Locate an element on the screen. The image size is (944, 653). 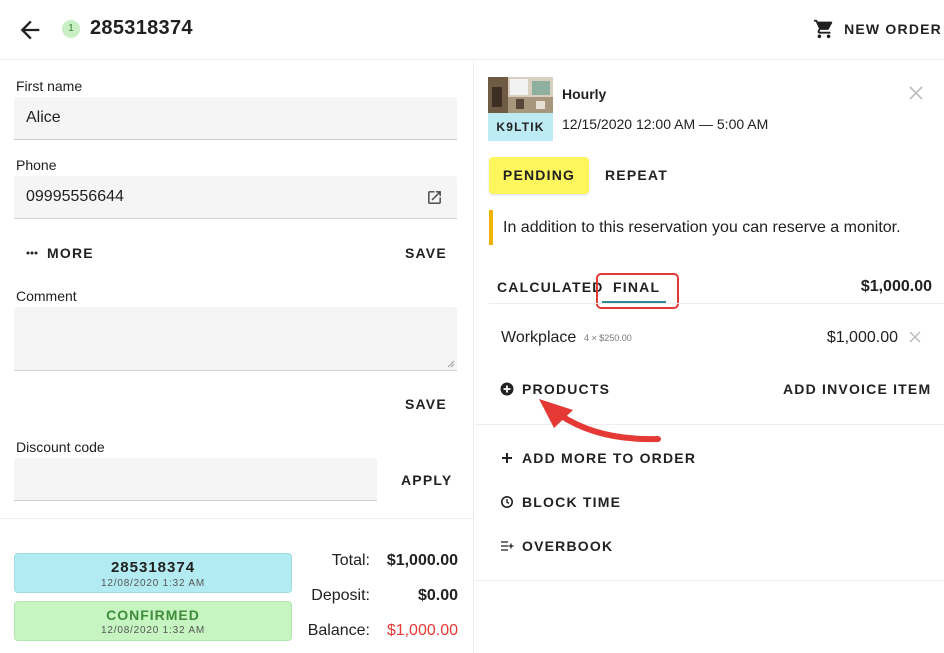
resize-handle-icon is located at coordinates (451, 364).